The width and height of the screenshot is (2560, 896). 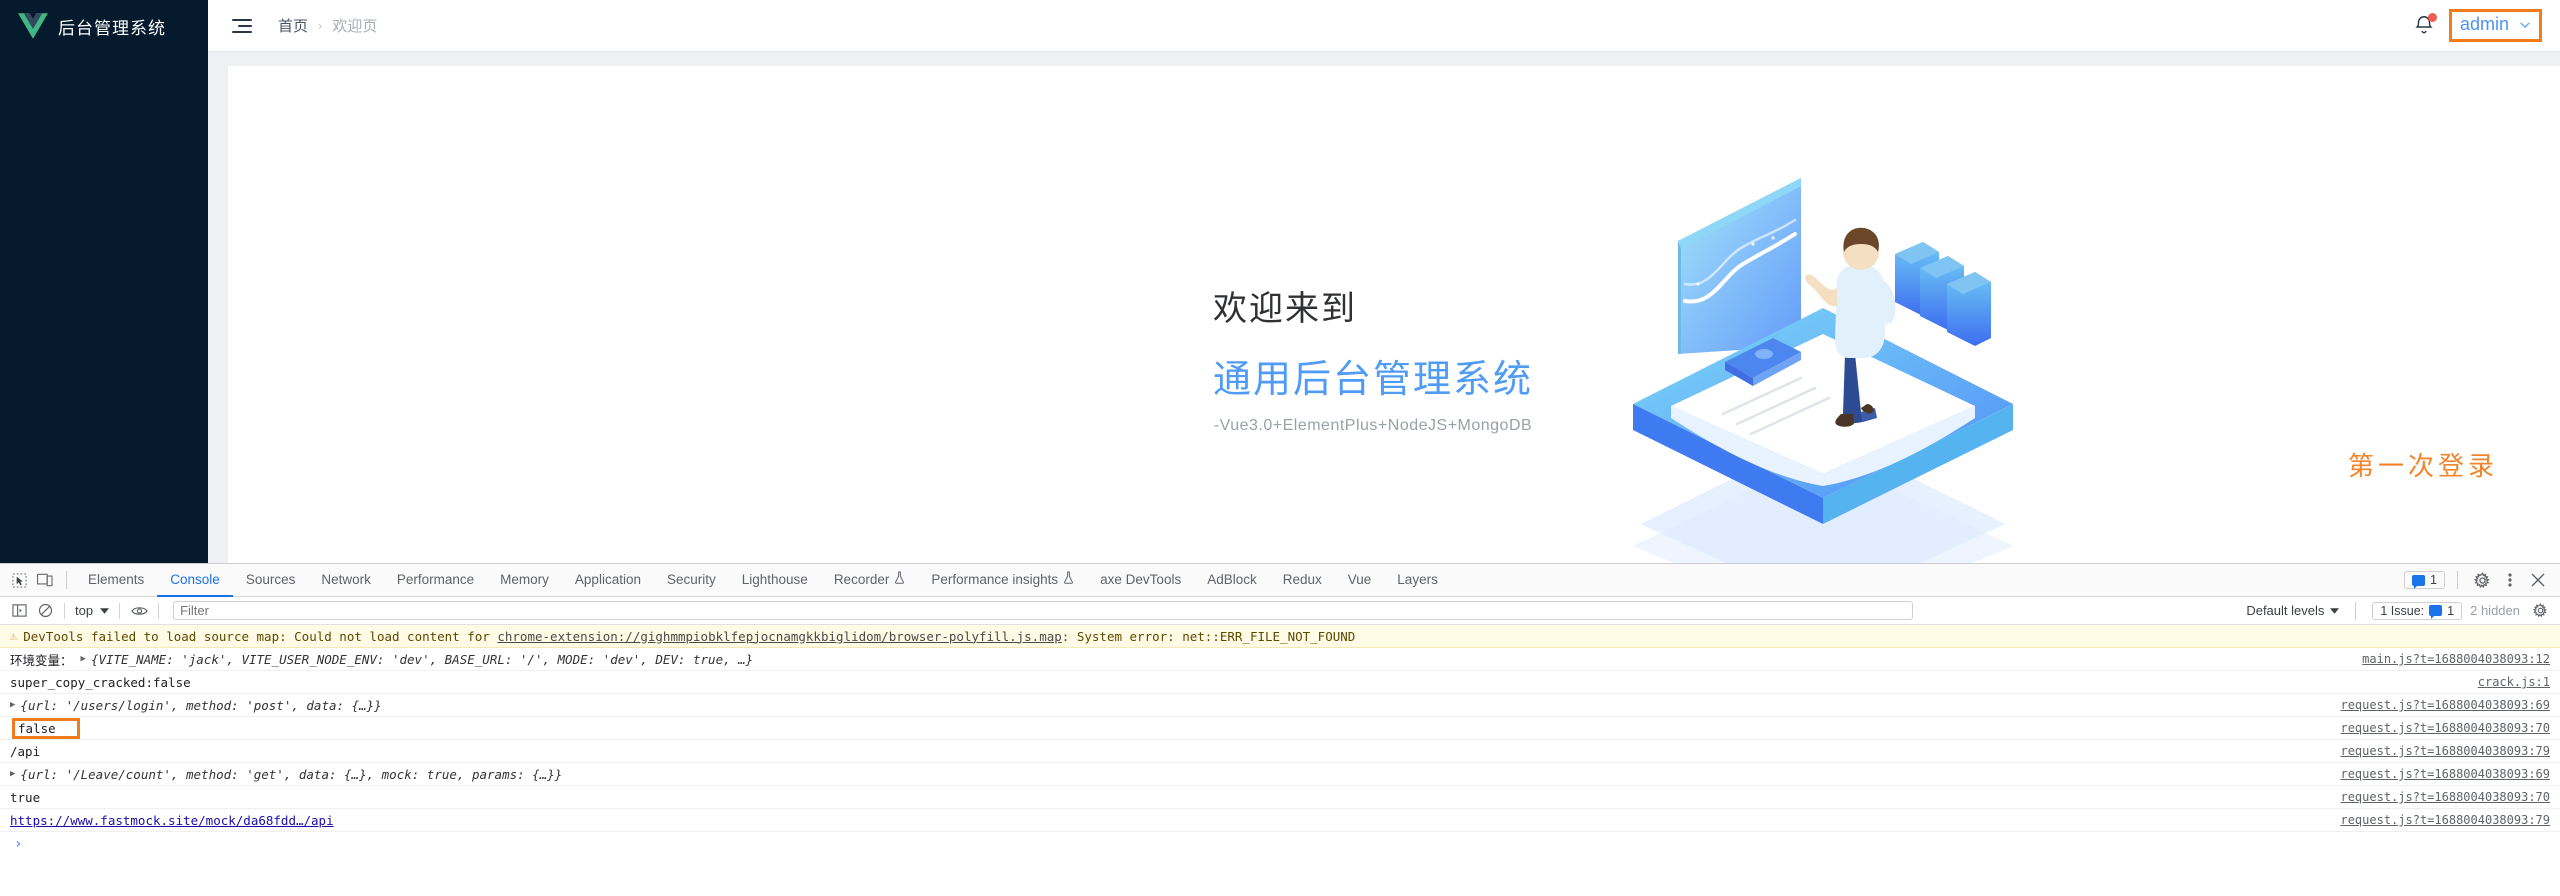 What do you see at coordinates (2456, 659) in the screenshot?
I see `console-source-link: main.js?t=1688004038093:12` at bounding box center [2456, 659].